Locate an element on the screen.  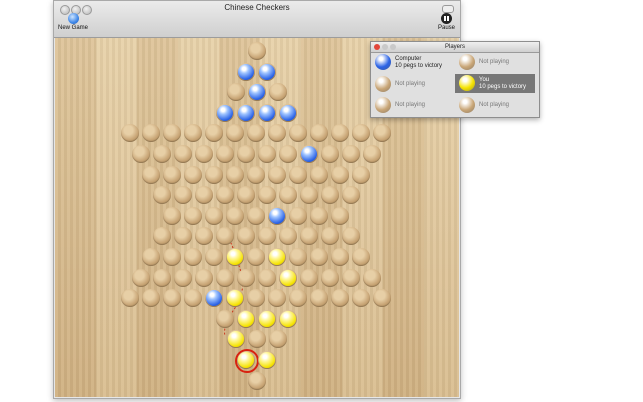
player-slot: Computer 10 pegs to victory is located at coordinates (411, 62).